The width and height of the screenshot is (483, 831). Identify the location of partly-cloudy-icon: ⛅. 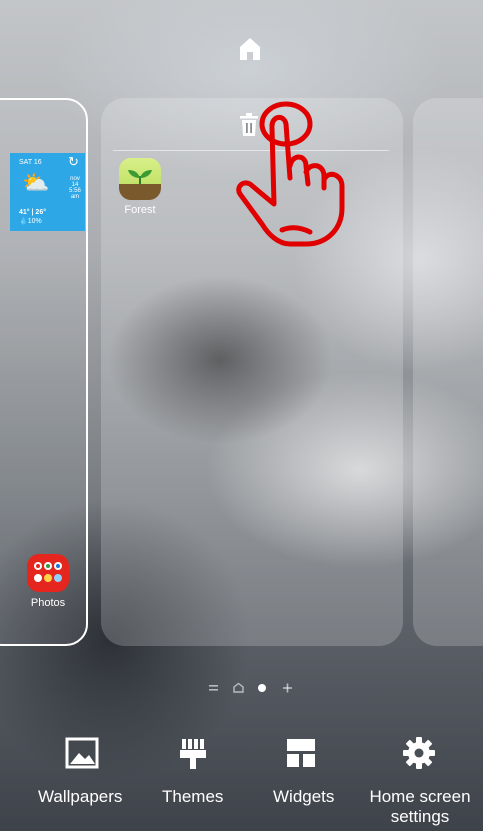
(36, 182).